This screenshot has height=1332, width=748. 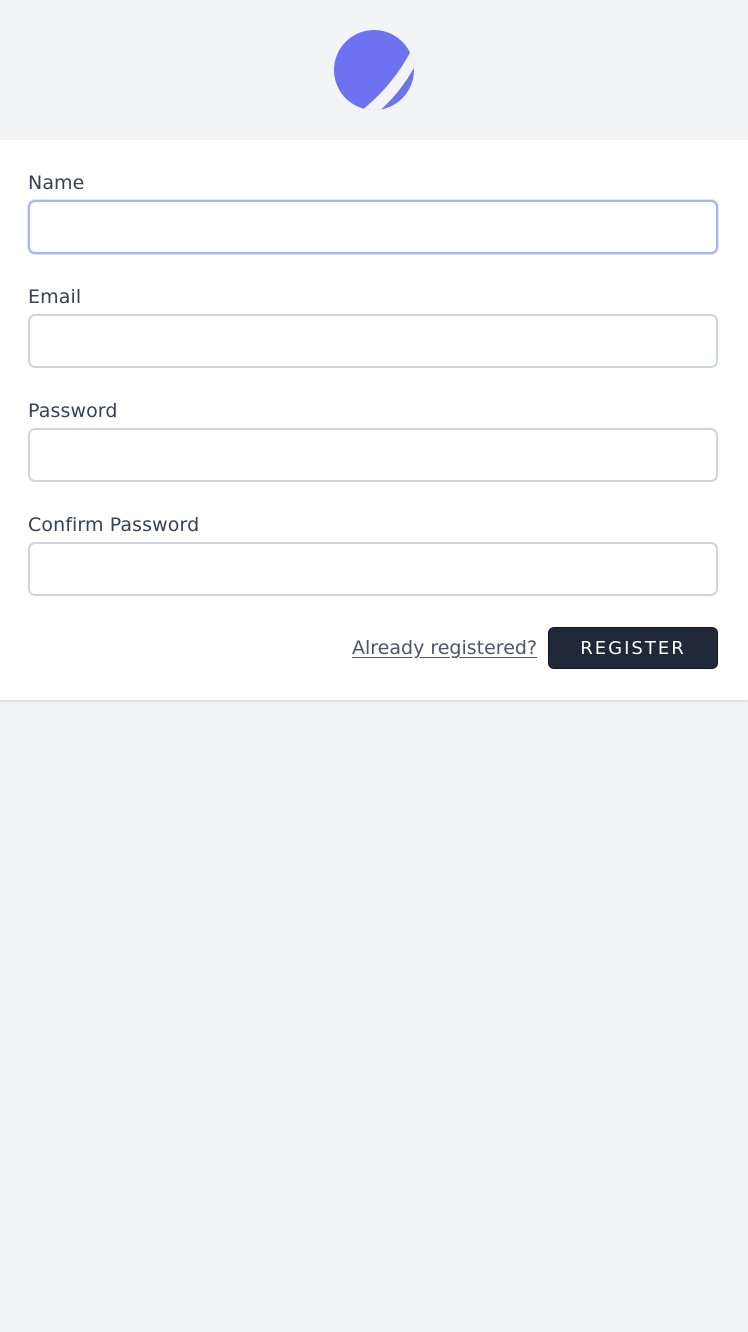 I want to click on logo-header, so click(x=374, y=70).